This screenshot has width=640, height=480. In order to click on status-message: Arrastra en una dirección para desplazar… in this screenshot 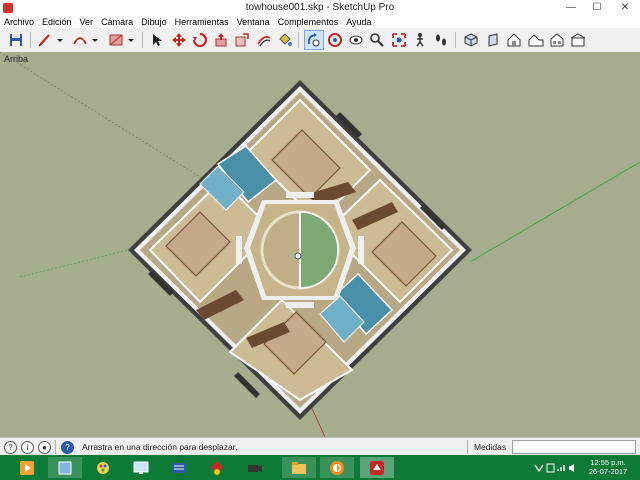, I will do `click(160, 447)`.